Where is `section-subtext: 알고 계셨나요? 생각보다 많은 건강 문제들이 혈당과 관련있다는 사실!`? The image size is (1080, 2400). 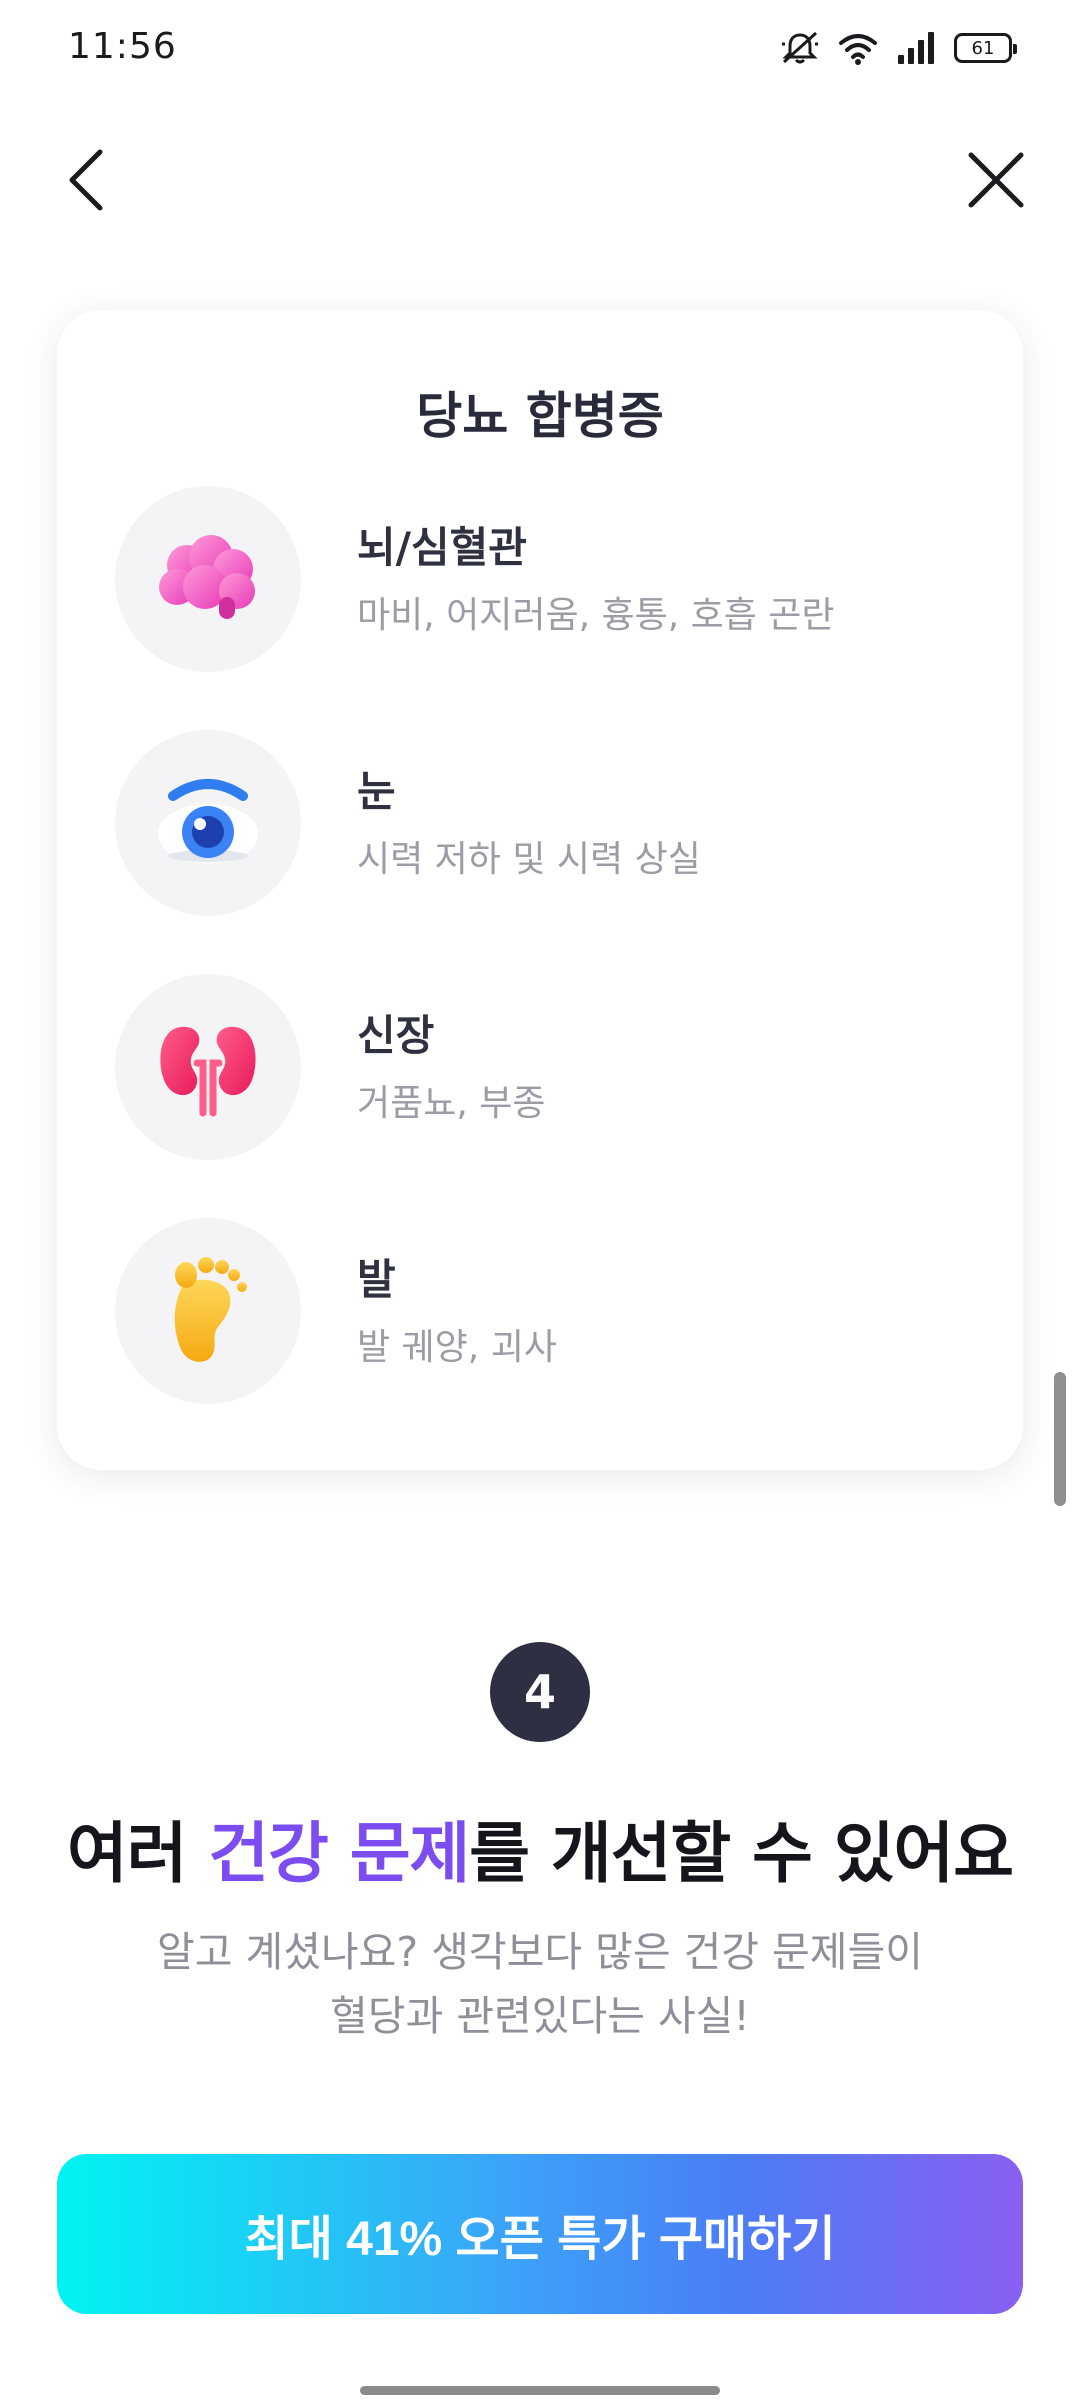
section-subtext: 알고 계셨나요? 생각보다 많은 건강 문제들이 혈당과 관련있다는 사실! is located at coordinates (540, 1984).